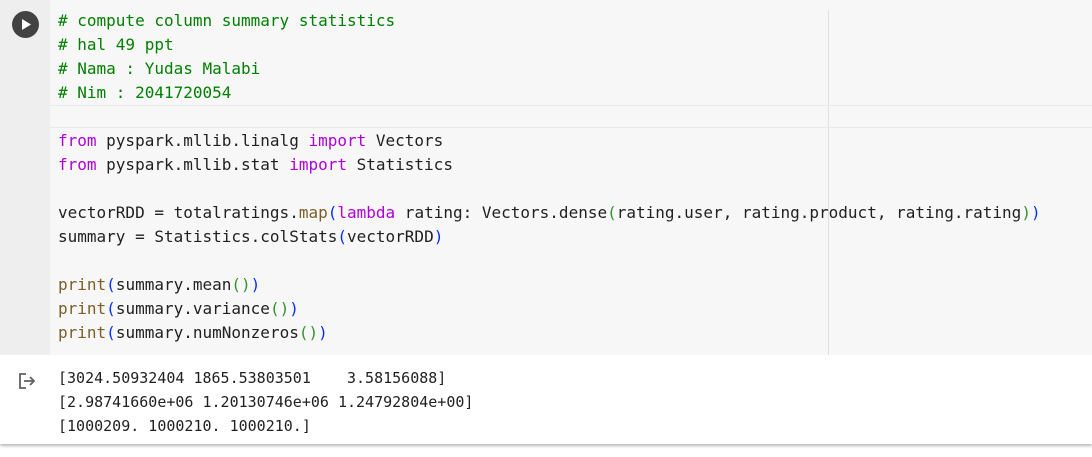 This screenshot has width=1092, height=457. I want to click on code-line-10: summary = Statistics.colStats(vectorRDD), so click(549, 237).